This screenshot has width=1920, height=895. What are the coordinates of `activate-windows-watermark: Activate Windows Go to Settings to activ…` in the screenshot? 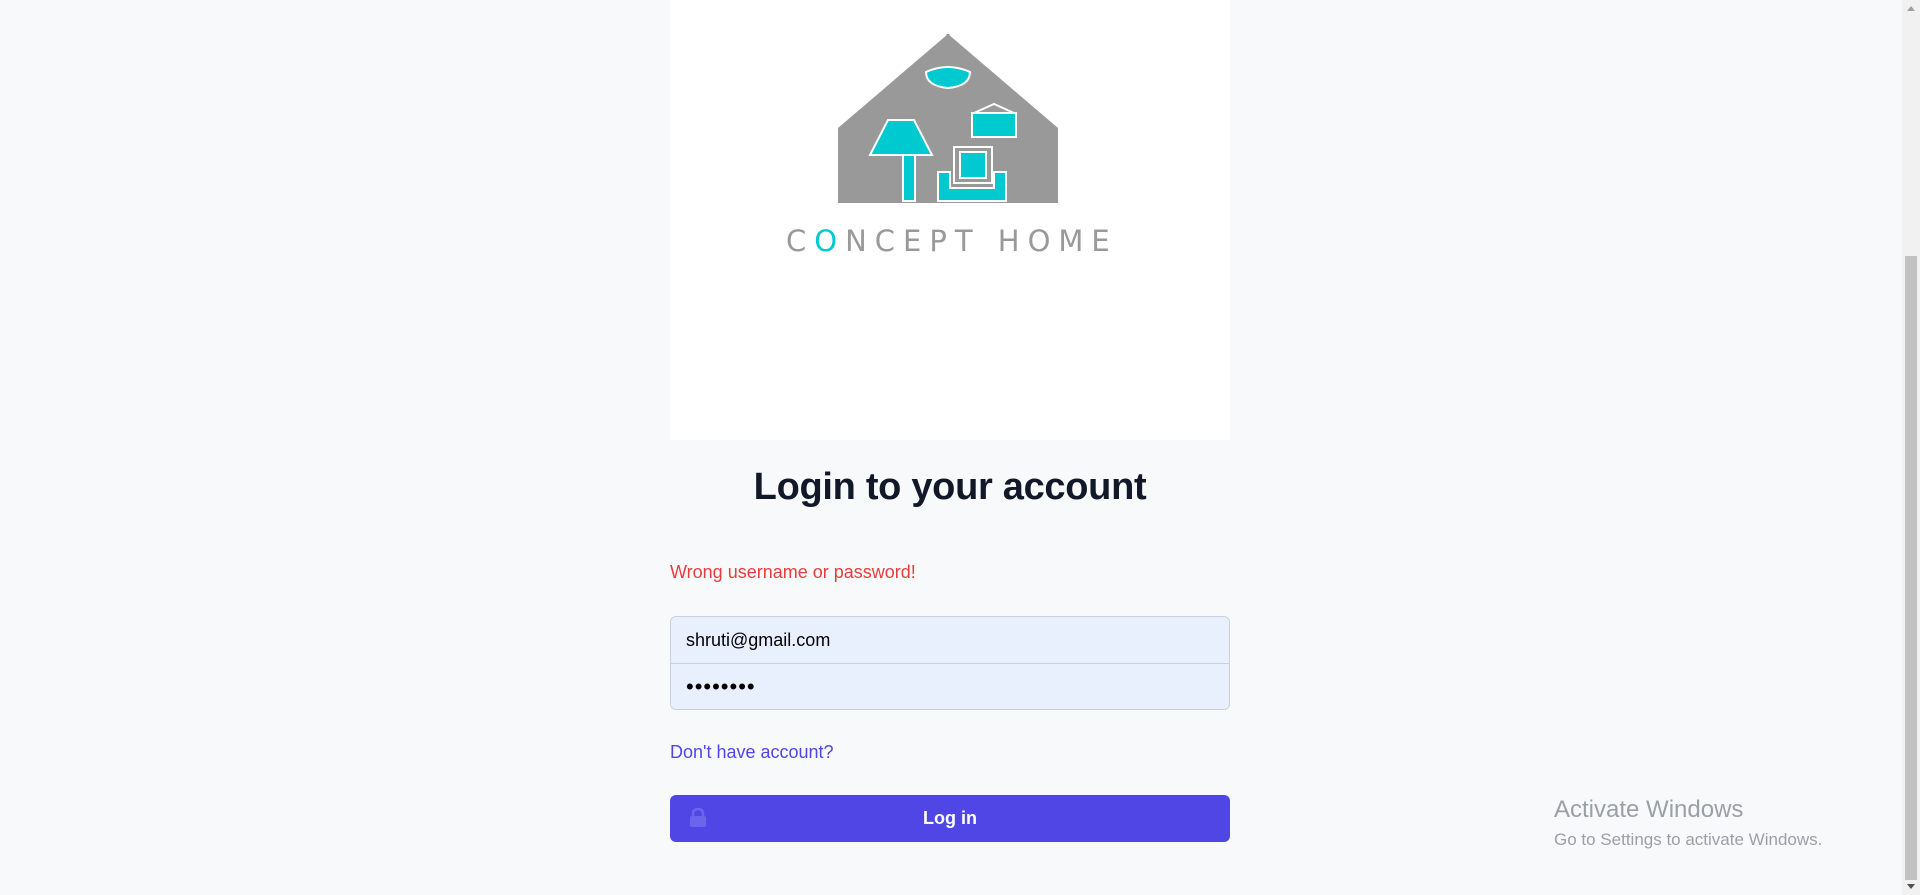 It's located at (1688, 823).